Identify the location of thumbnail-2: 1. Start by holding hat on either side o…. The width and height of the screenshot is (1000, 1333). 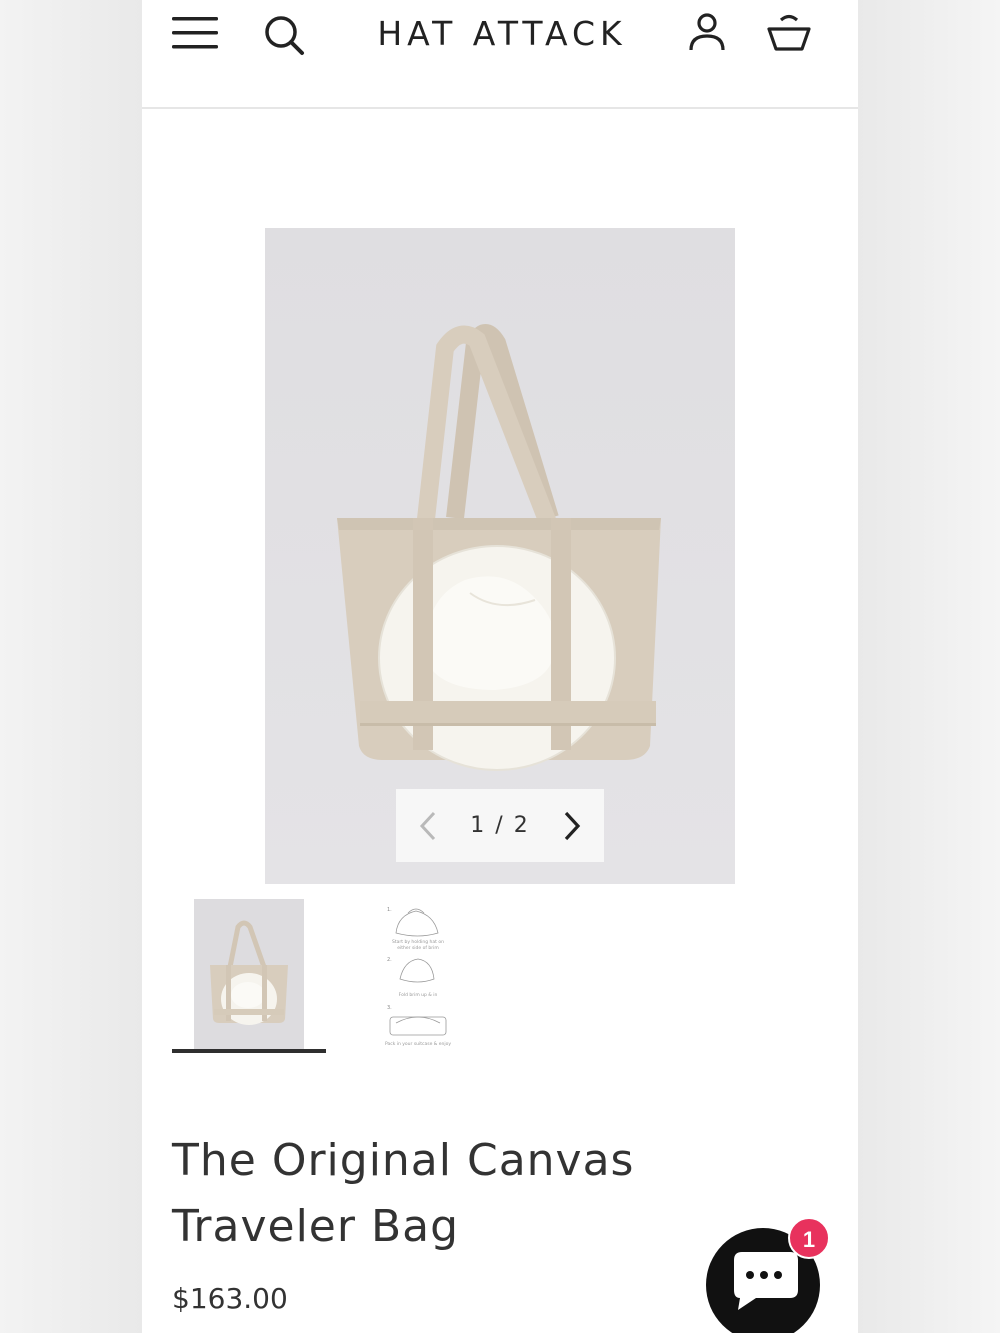
(418, 974).